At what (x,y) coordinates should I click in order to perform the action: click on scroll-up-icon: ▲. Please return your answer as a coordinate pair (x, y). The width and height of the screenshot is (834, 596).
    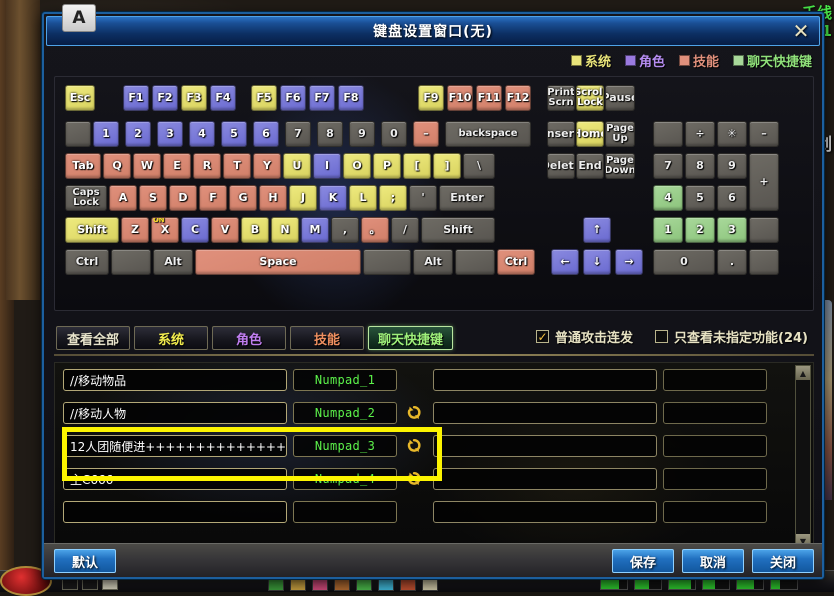
    Looking at the image, I should click on (803, 373).